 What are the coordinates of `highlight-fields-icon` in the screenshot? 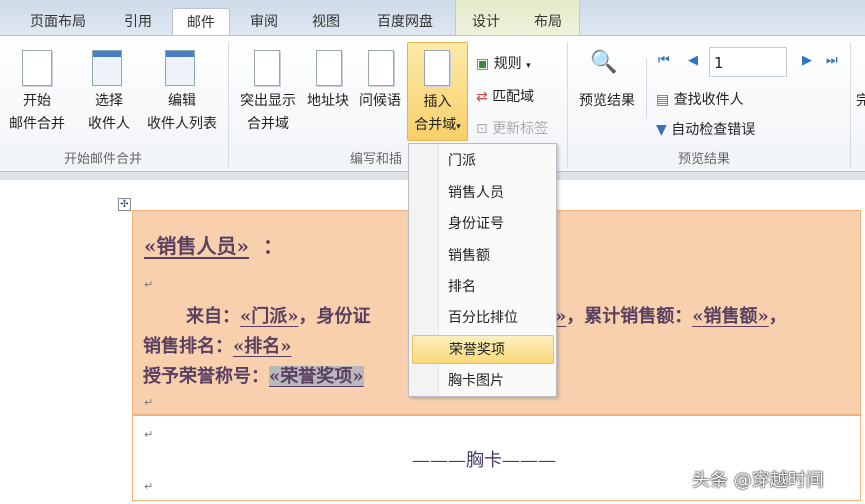 It's located at (267, 68).